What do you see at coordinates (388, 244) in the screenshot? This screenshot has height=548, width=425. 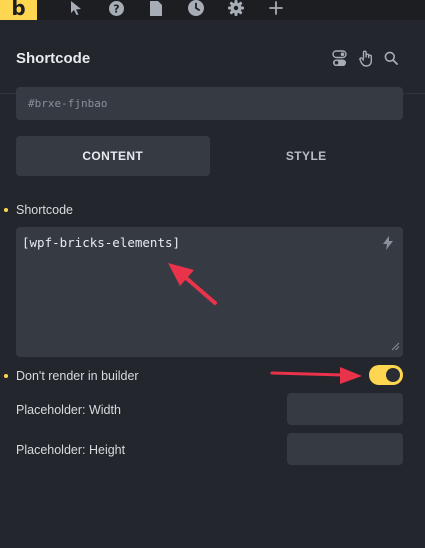 I see `dynamic-data-bolt-icon` at bounding box center [388, 244].